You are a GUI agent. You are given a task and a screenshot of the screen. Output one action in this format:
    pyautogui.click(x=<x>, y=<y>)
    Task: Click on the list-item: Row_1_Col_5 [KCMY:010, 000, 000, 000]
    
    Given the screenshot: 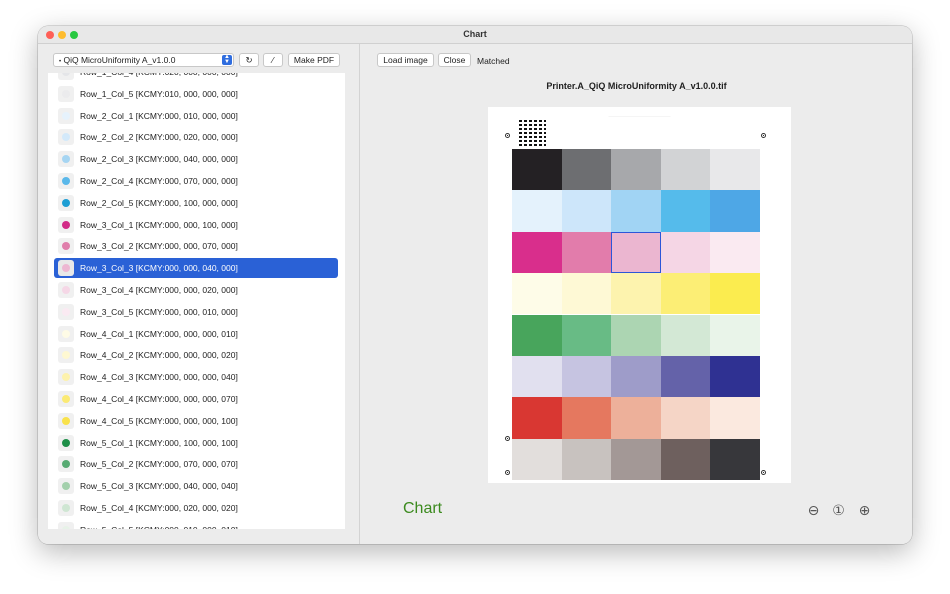 What is the action you would take?
    pyautogui.click(x=196, y=94)
    